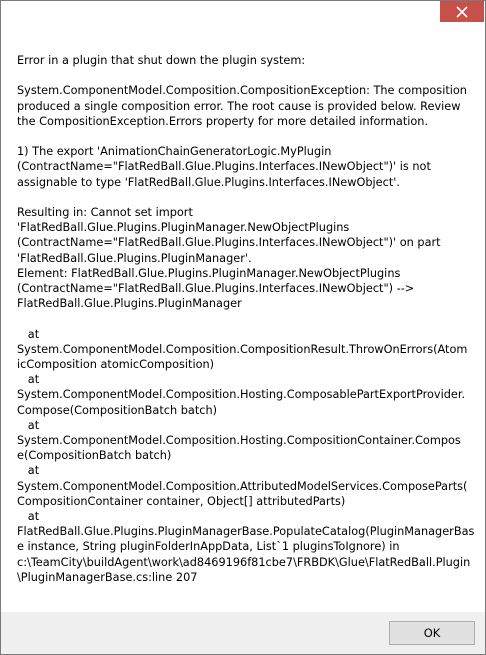 This screenshot has height=655, width=486. Describe the element at coordinates (117, 410) in the screenshot. I see `message-line: Compose(CompositionBatch batch)` at that location.